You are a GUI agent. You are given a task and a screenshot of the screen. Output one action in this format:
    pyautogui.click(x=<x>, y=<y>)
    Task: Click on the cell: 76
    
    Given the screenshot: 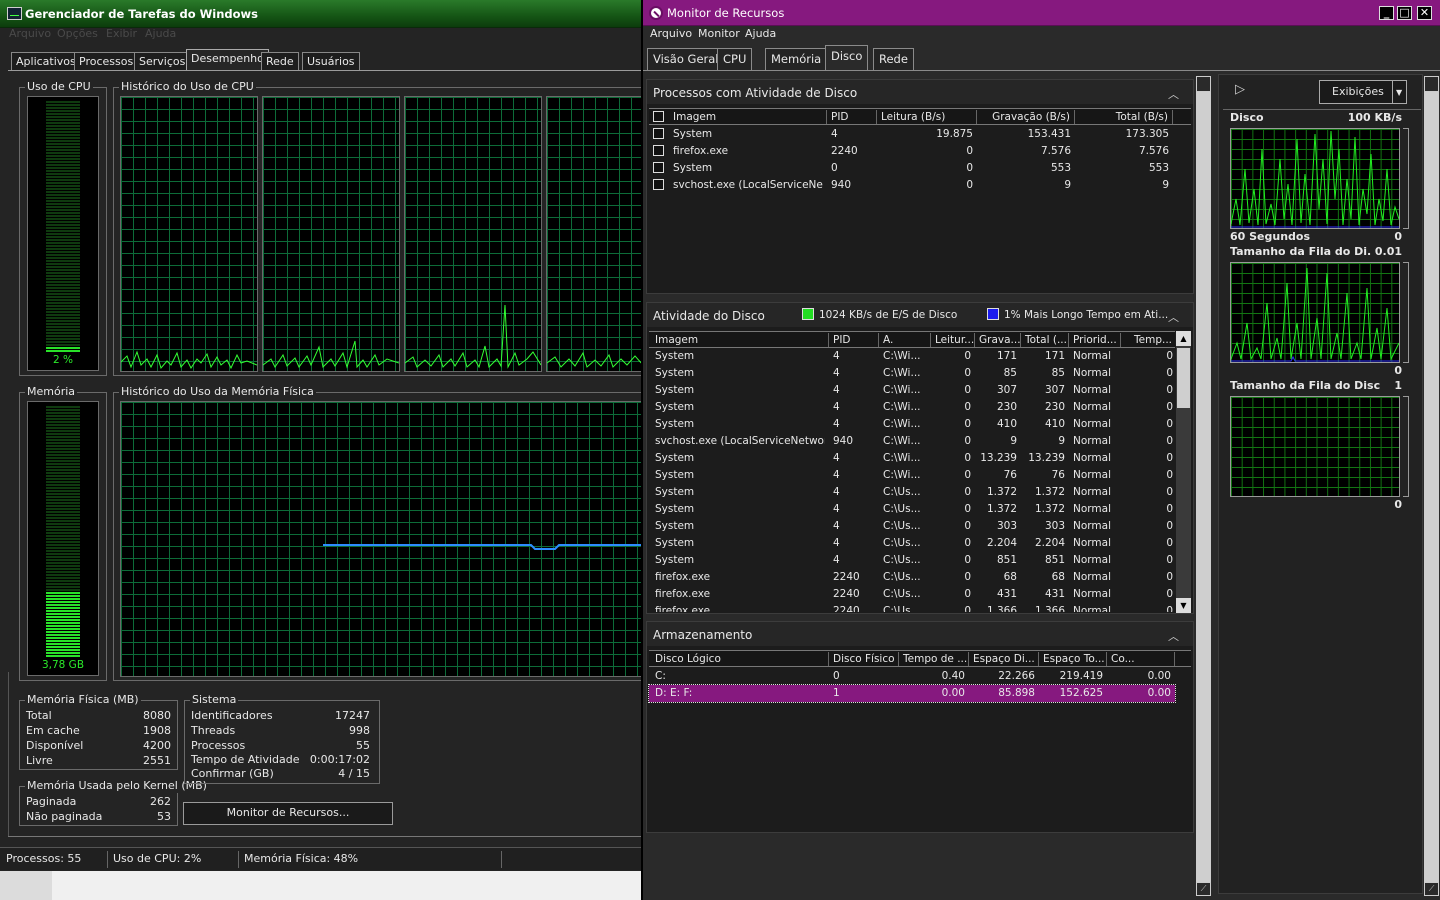 What is the action you would take?
    pyautogui.click(x=1010, y=475)
    